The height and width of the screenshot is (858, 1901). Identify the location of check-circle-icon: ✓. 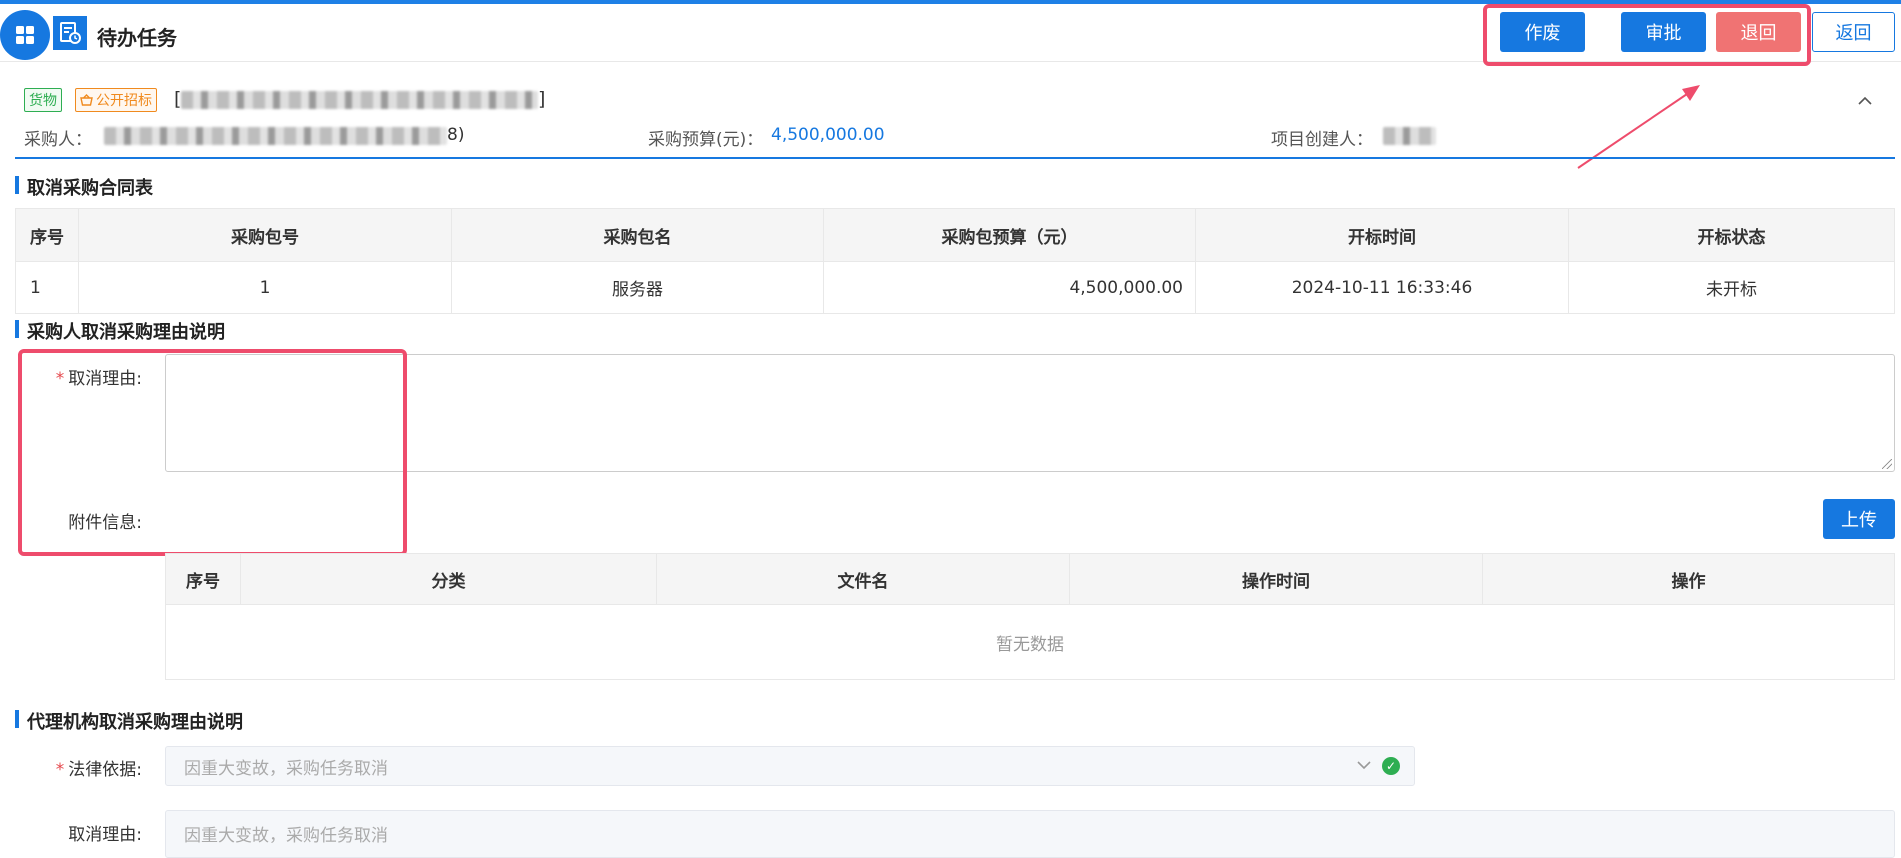
(1391, 766).